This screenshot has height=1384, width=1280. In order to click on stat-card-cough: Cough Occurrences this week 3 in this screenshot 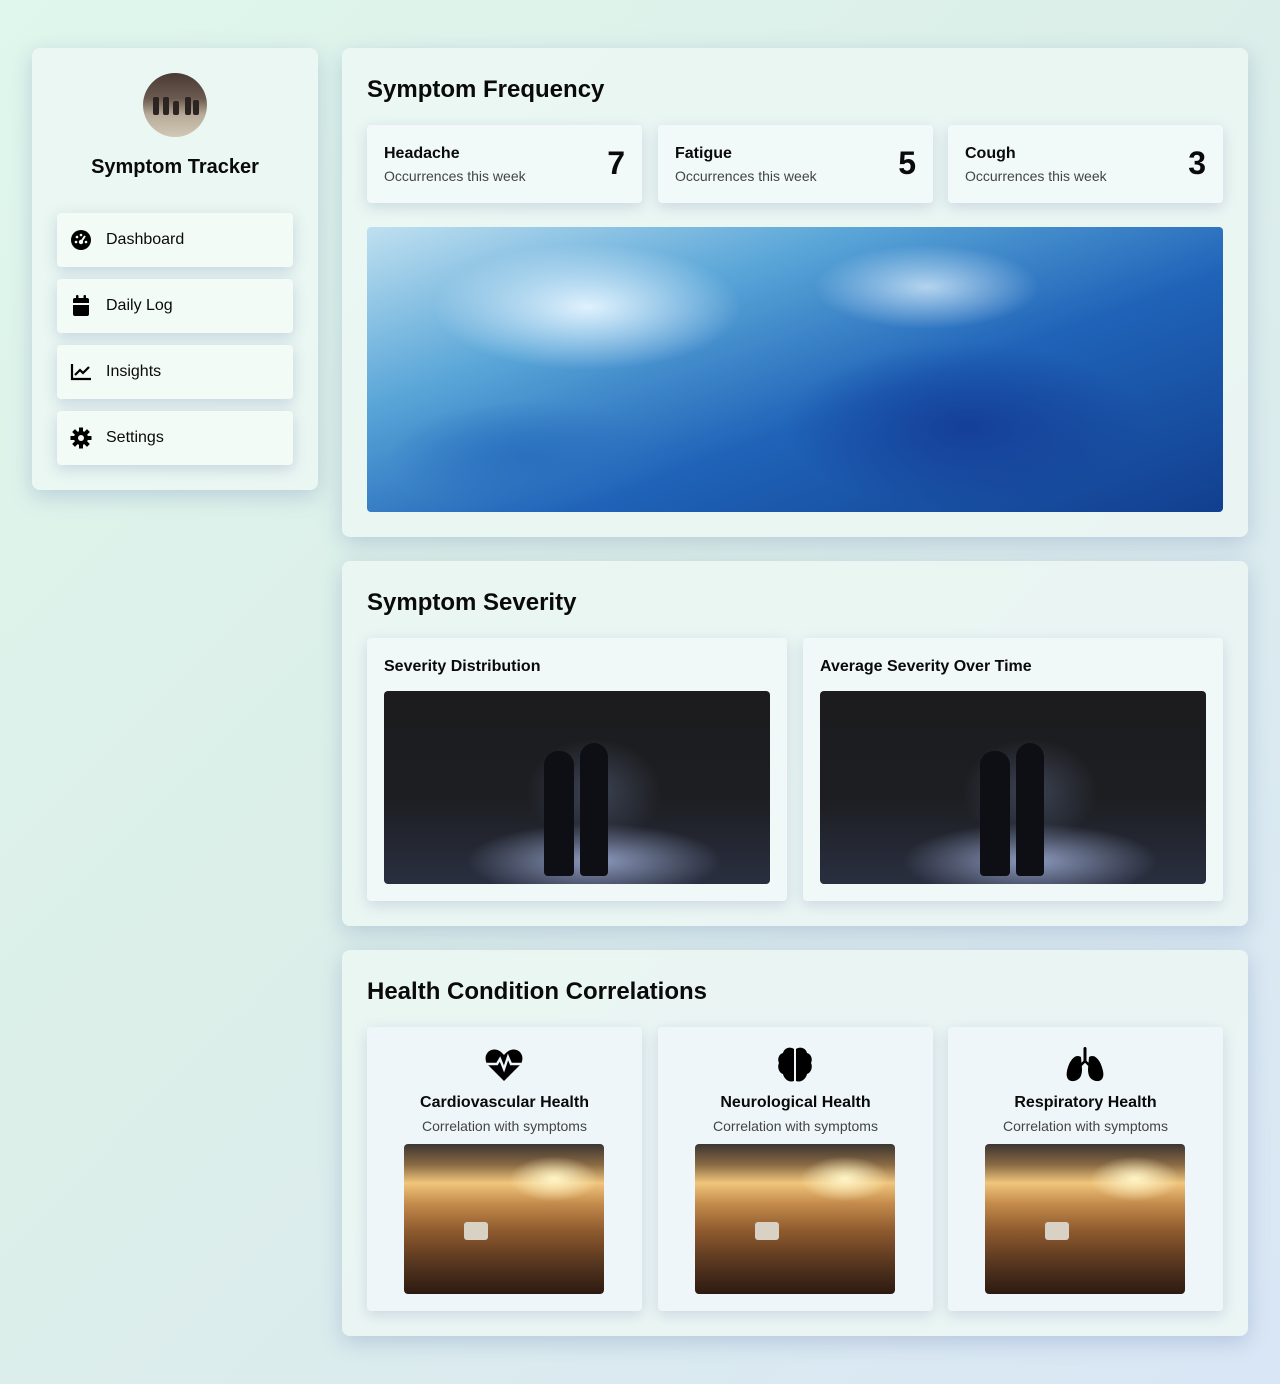, I will do `click(1085, 164)`.